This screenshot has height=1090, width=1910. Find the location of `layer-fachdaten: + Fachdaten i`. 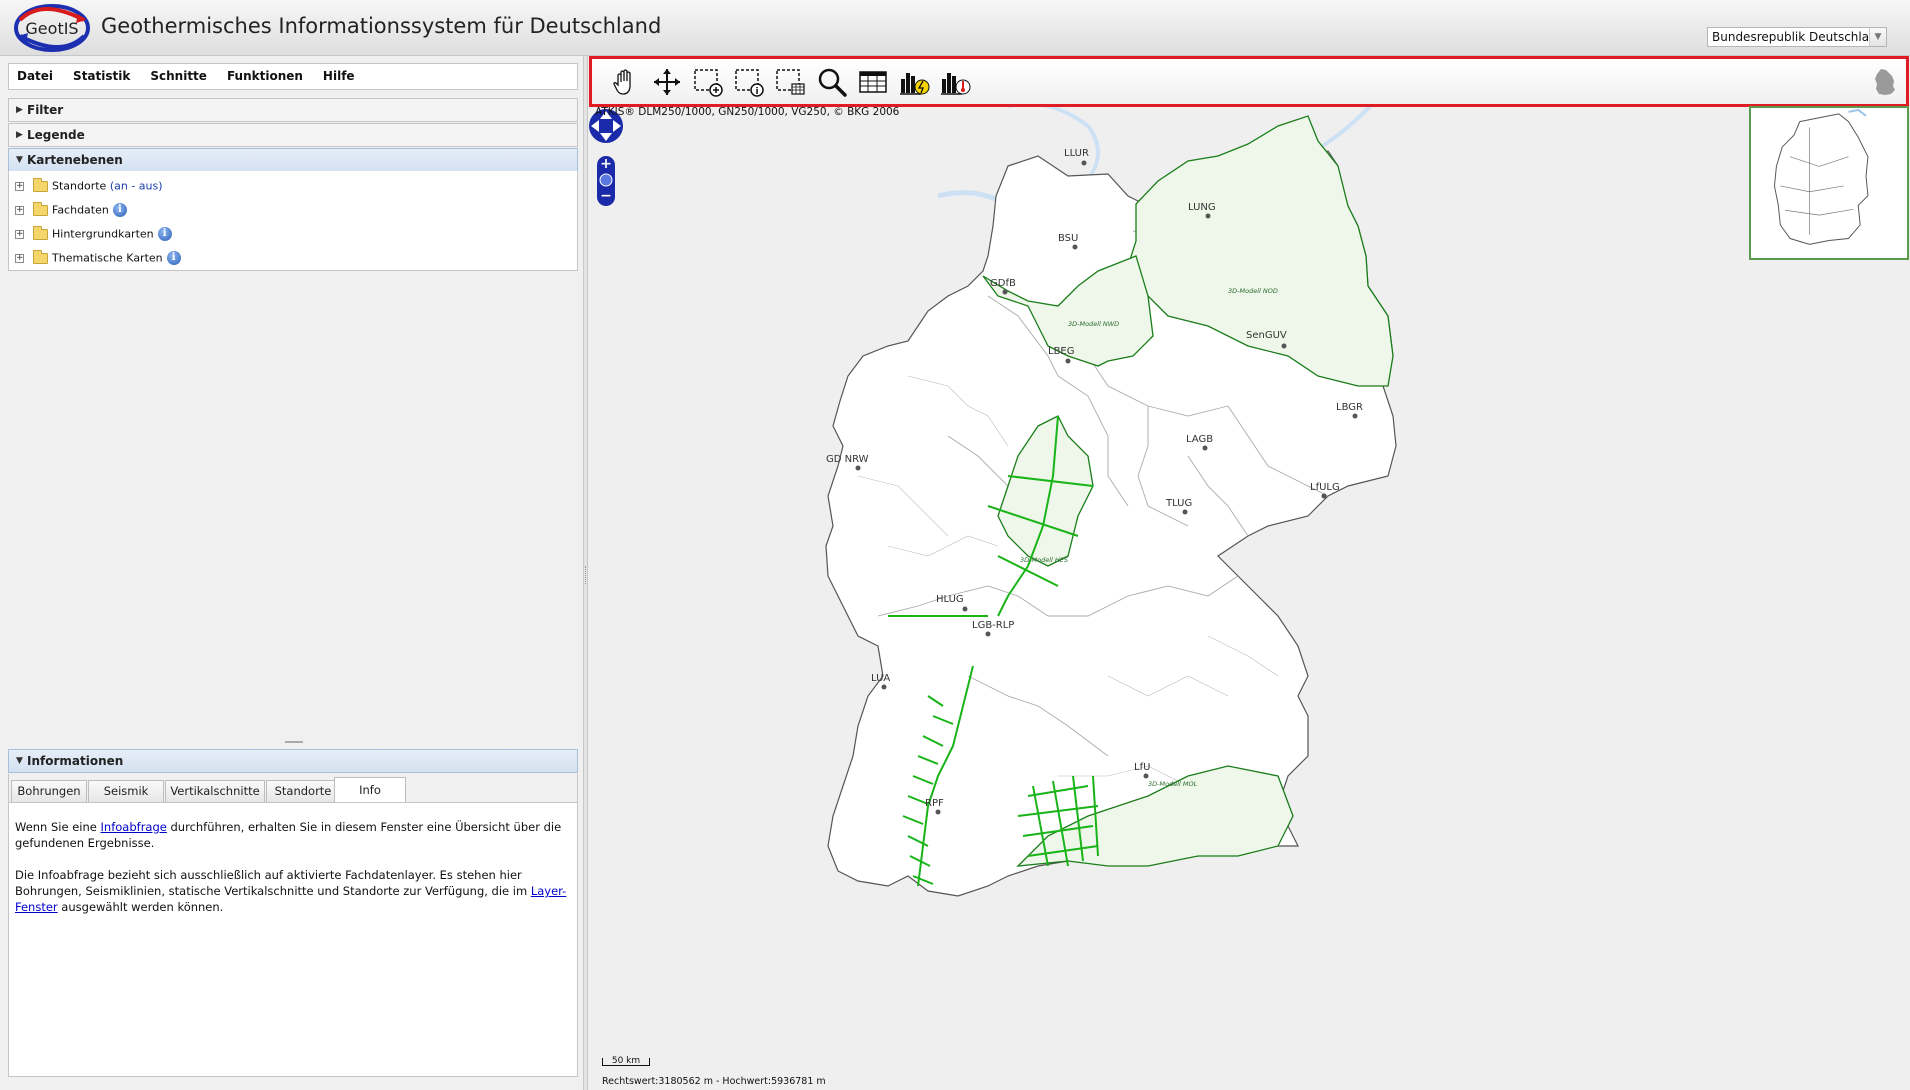

layer-fachdaten: + Fachdaten i is located at coordinates (71, 211).